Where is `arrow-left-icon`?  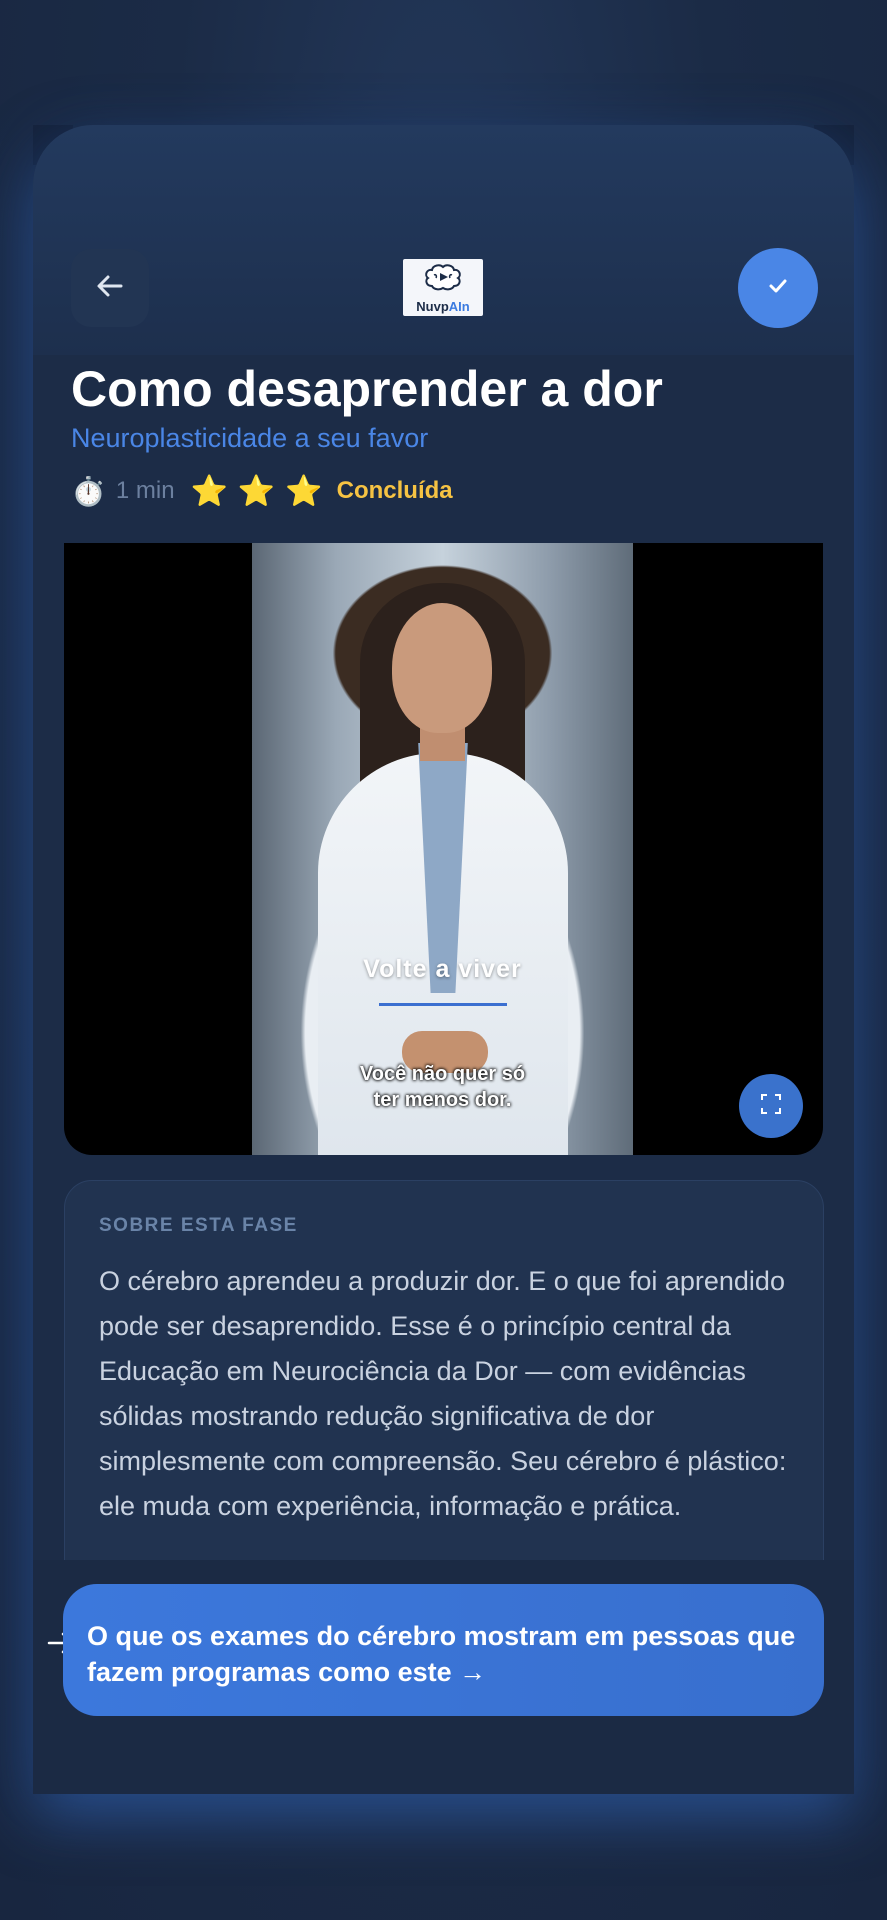 arrow-left-icon is located at coordinates (110, 288).